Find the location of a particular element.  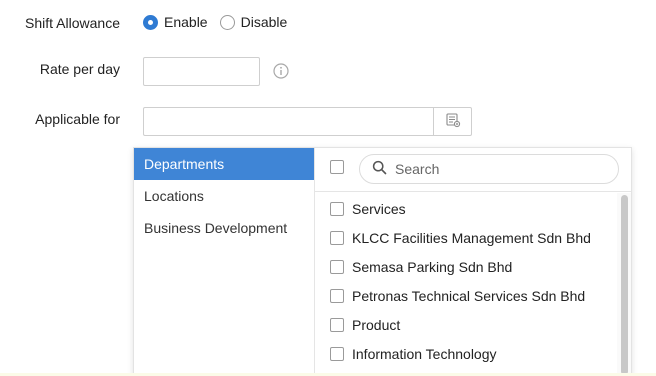

search-icon is located at coordinates (379, 169).